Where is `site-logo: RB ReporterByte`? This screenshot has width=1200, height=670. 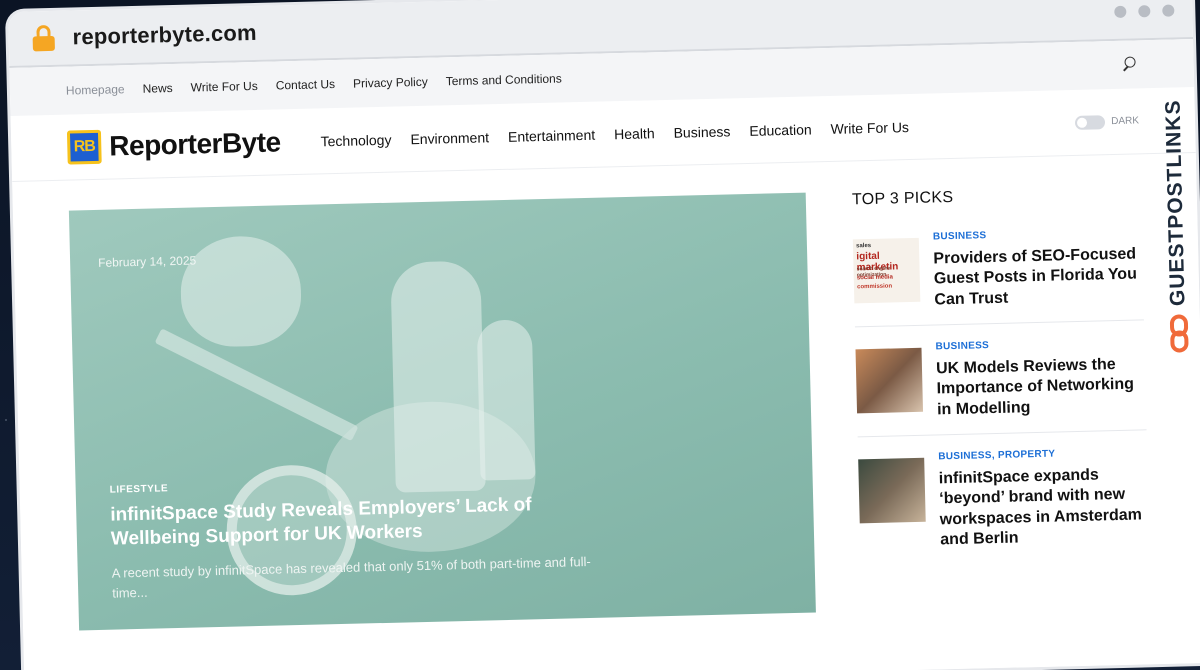 site-logo: RB ReporterByte is located at coordinates (174, 145).